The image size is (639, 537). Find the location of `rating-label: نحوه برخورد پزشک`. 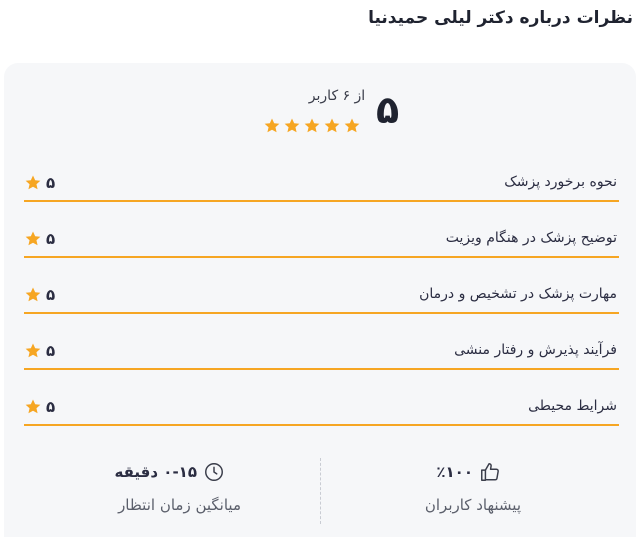

rating-label: نحوه برخورد پزشک is located at coordinates (560, 182).